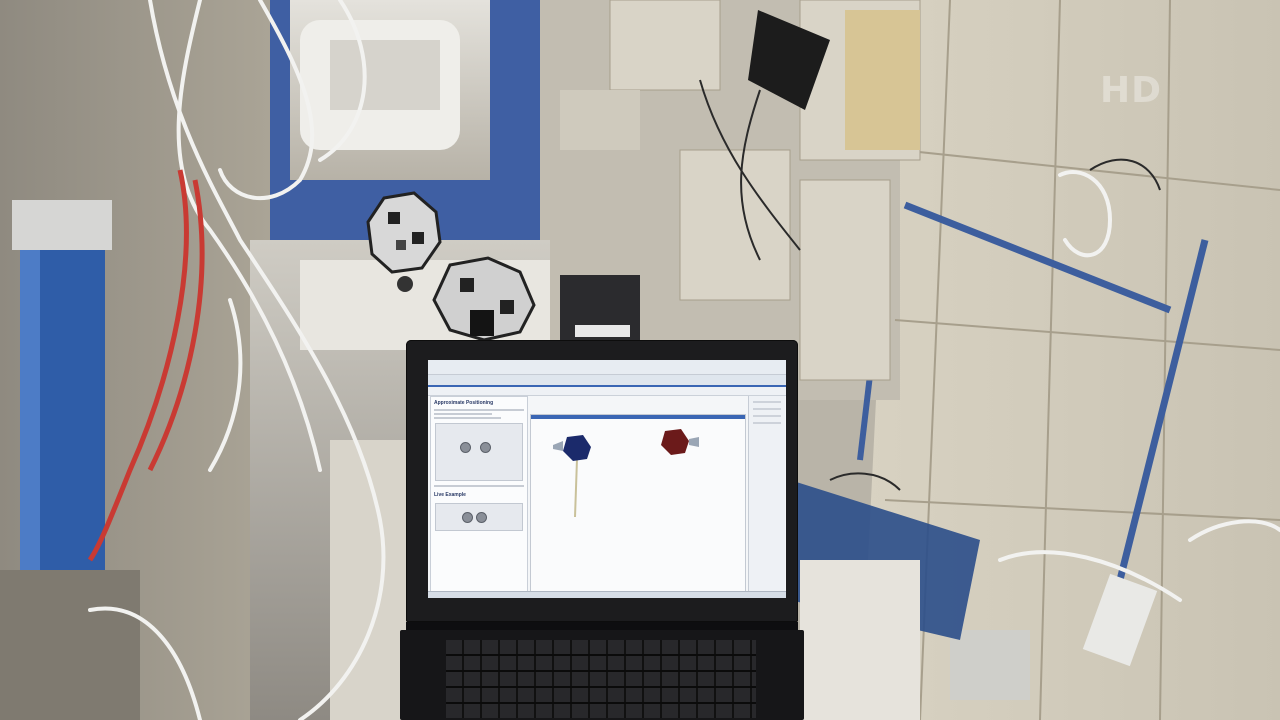 The width and height of the screenshot is (1280, 720). I want to click on 3d-view-canvas, so click(626, 473).